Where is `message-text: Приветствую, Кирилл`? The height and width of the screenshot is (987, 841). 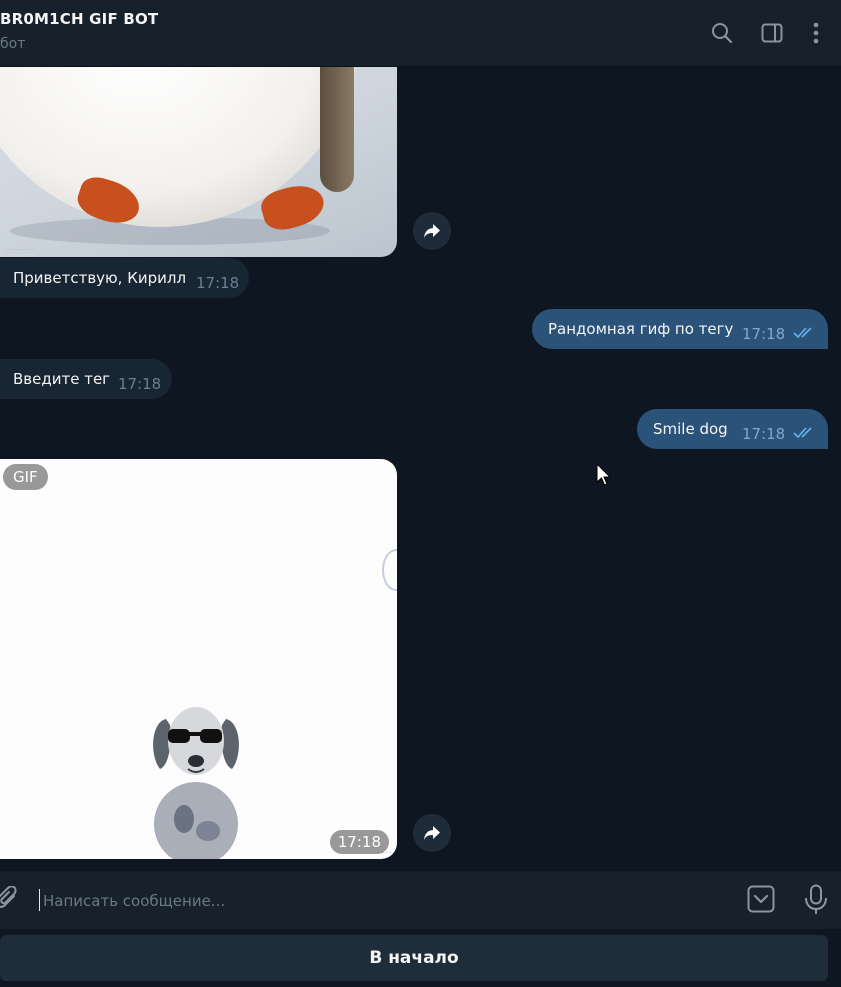 message-text: Приветствую, Кирилл is located at coordinates (100, 278).